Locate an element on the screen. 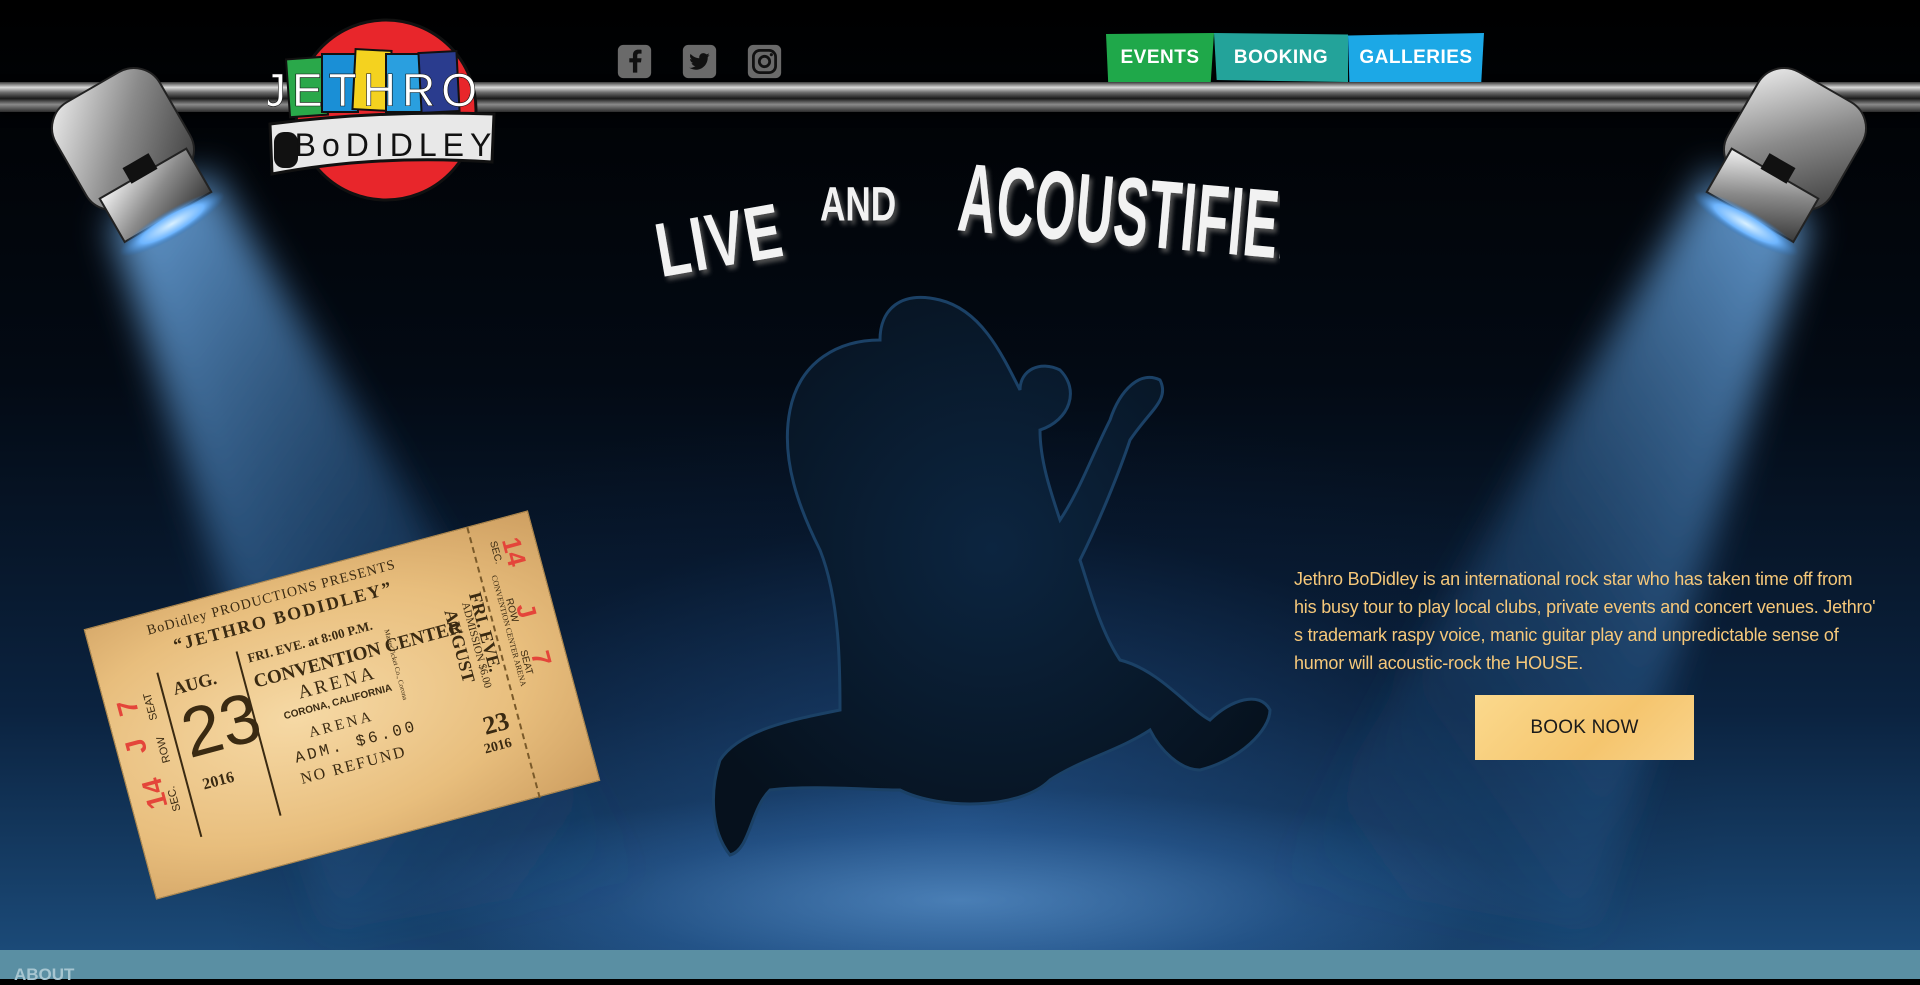 This screenshot has width=1920, height=985. main-nav: EVENTS BOOKING GALLERIES is located at coordinates (1295, 57).